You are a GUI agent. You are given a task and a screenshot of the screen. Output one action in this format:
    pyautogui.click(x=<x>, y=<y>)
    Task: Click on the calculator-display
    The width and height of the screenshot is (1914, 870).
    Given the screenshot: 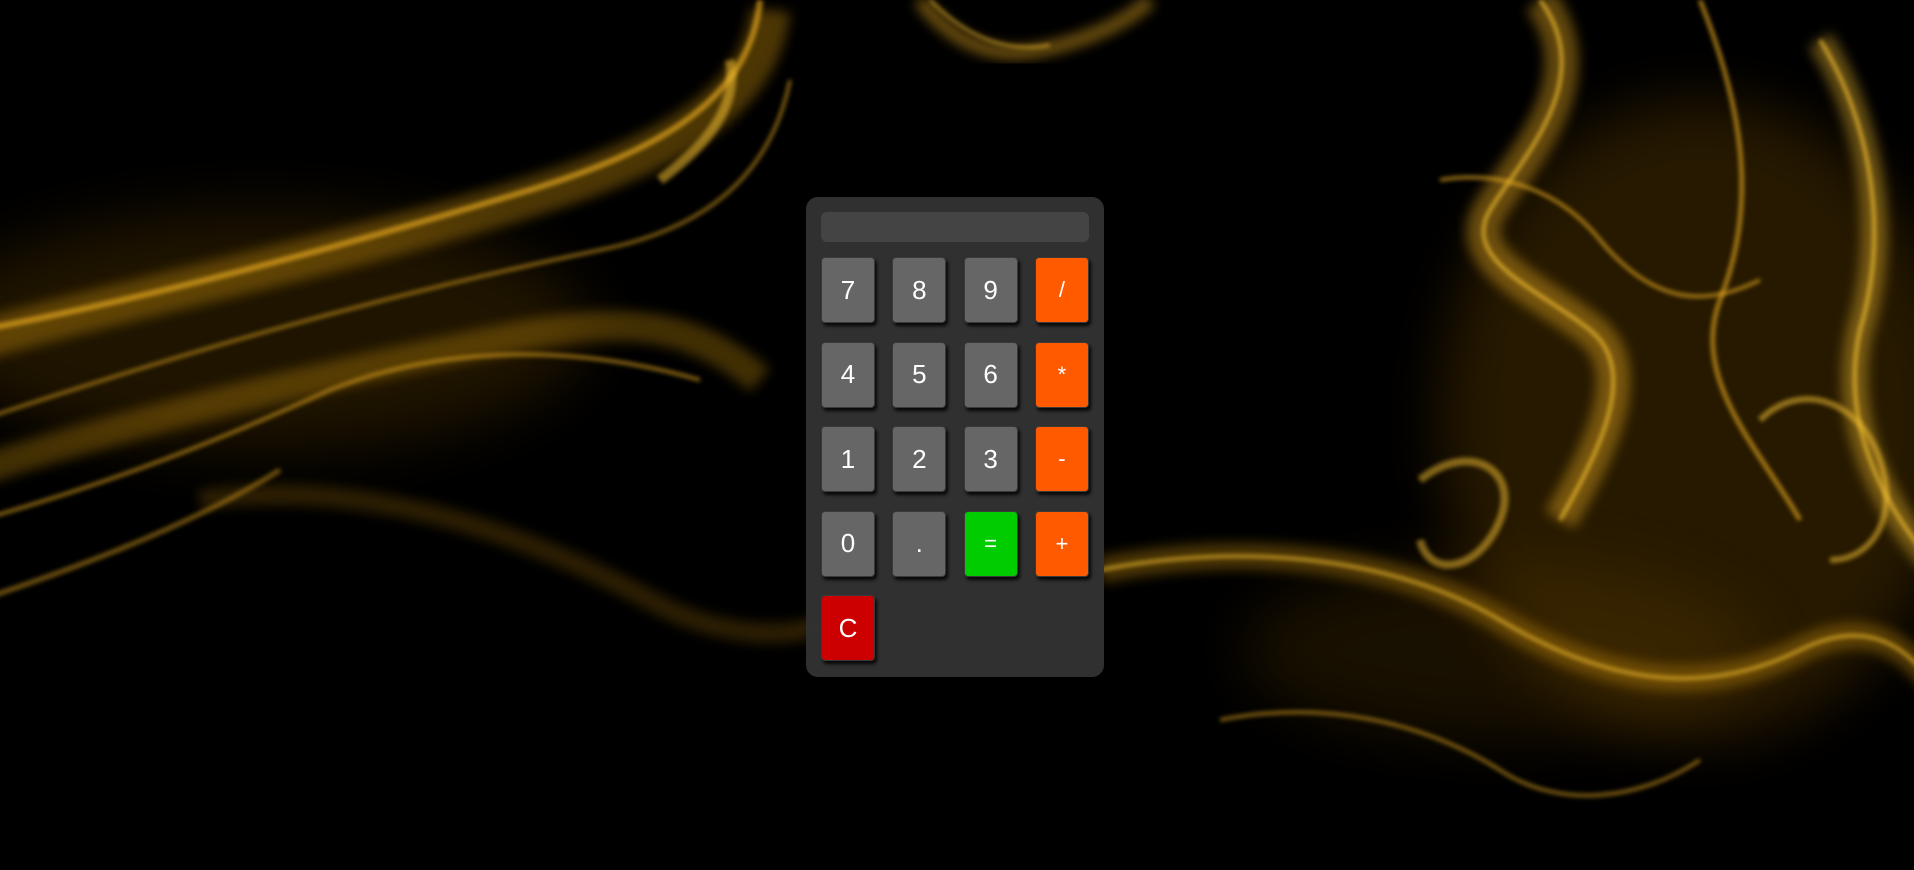 What is the action you would take?
    pyautogui.click(x=955, y=227)
    